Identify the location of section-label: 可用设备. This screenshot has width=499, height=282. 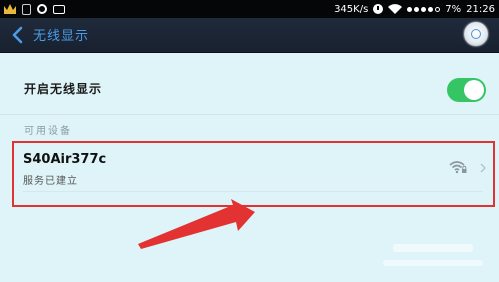
(48, 131).